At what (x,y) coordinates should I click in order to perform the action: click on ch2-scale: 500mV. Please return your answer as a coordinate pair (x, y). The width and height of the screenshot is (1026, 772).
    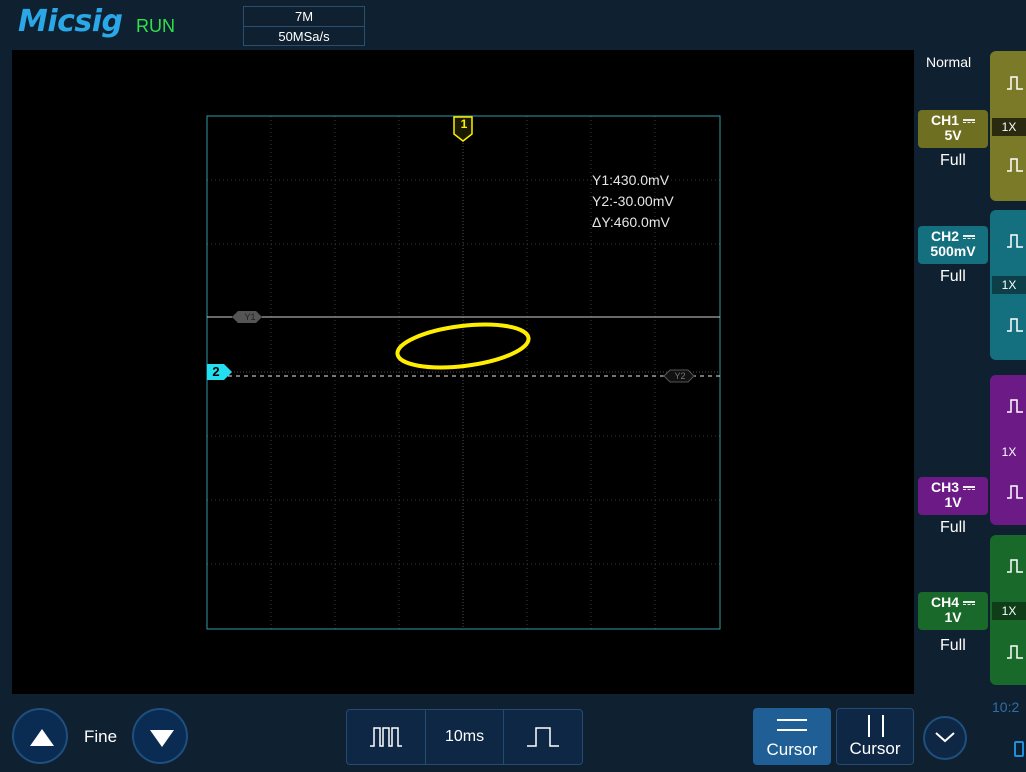
    Looking at the image, I should click on (953, 251).